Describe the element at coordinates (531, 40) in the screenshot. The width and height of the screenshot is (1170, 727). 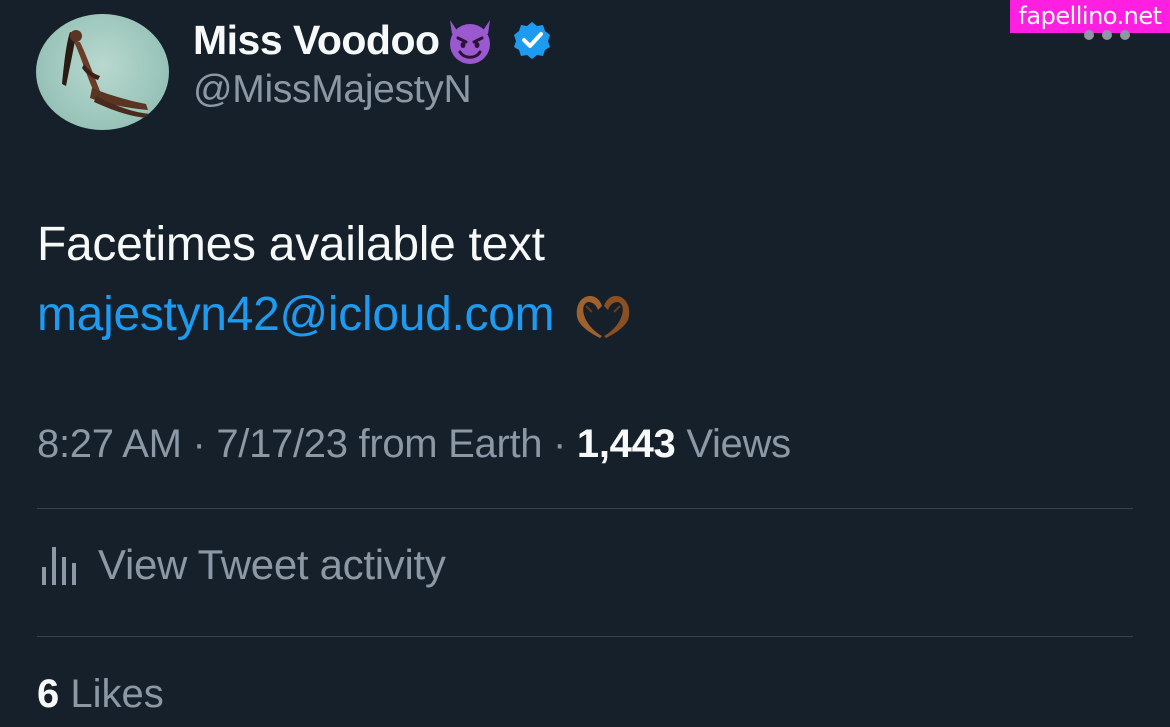
I see `verified-badge-icon` at that location.